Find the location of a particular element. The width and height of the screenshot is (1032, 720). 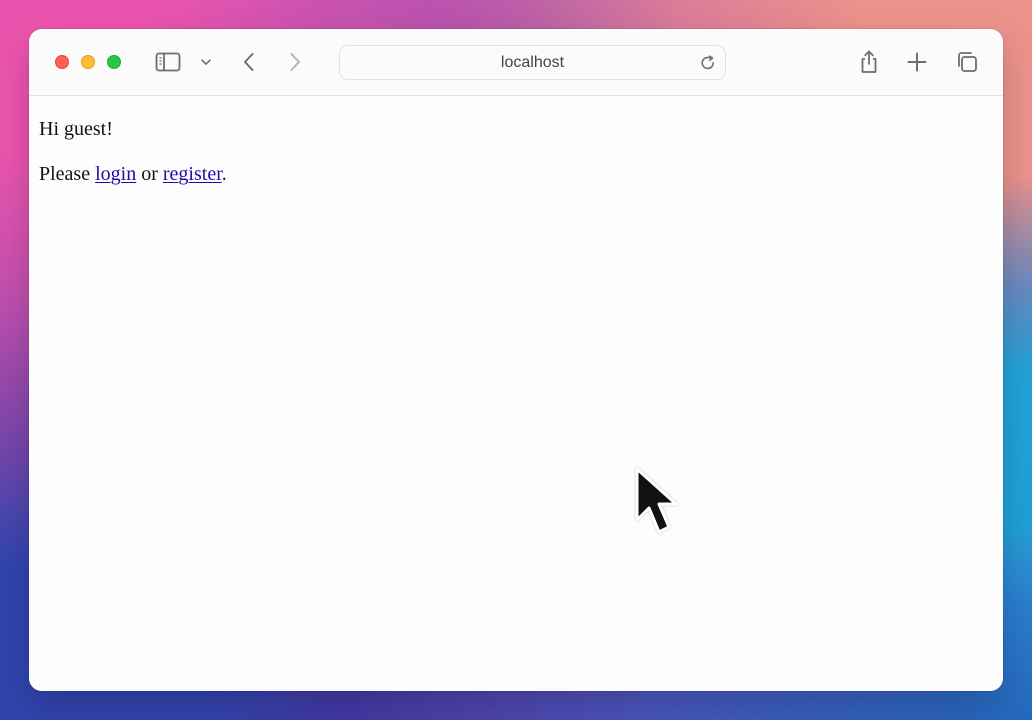

address-bar: localhost is located at coordinates (532, 62).